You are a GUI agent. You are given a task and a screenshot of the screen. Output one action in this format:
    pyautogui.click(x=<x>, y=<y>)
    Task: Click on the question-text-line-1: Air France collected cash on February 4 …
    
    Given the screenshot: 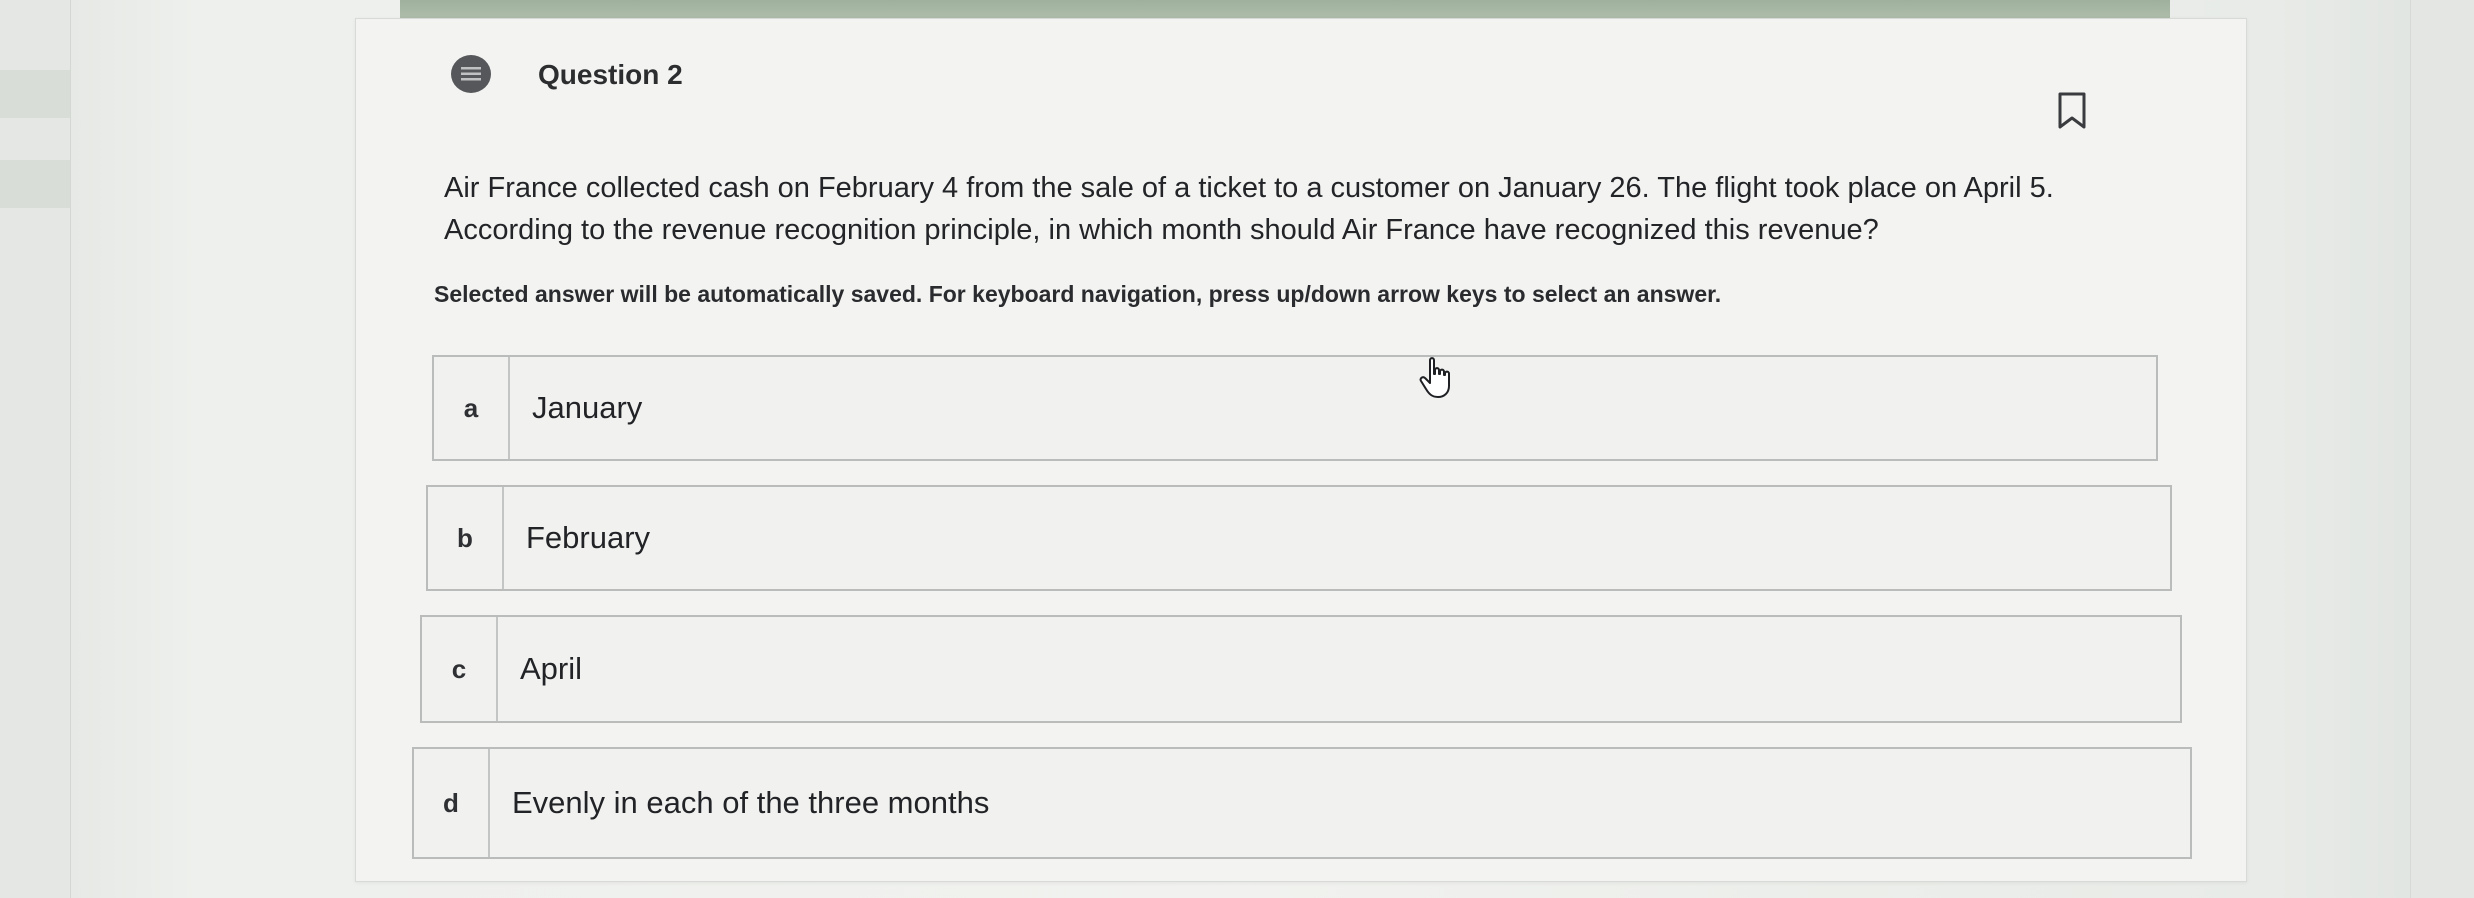 What is the action you would take?
    pyautogui.click(x=1249, y=188)
    